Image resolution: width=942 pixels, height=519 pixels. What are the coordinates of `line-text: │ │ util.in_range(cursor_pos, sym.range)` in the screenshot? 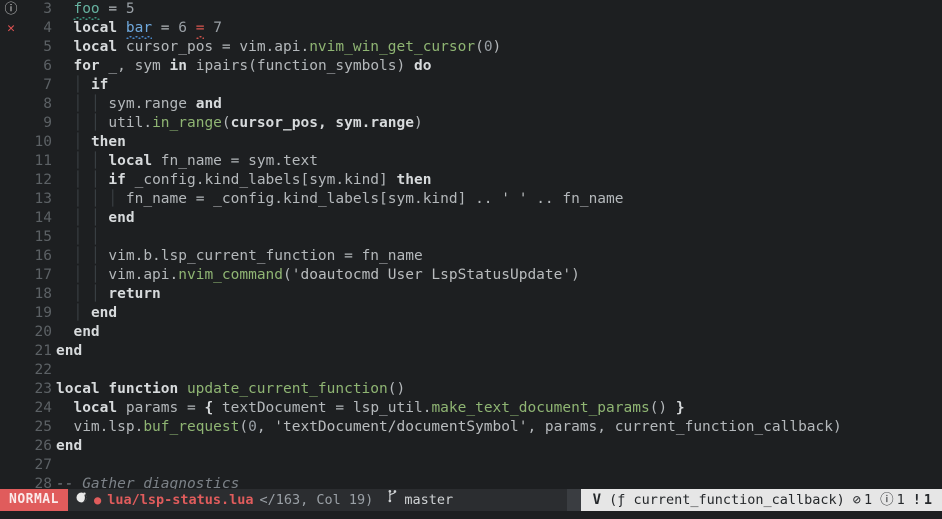 It's located at (239, 123).